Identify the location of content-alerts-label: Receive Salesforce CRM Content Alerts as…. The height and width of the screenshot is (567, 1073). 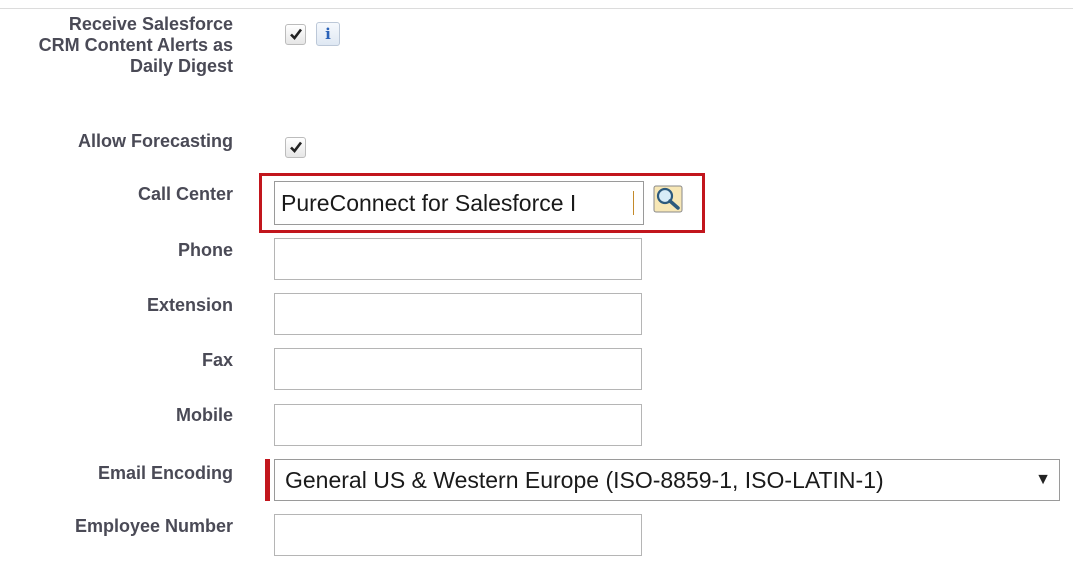
(135, 45).